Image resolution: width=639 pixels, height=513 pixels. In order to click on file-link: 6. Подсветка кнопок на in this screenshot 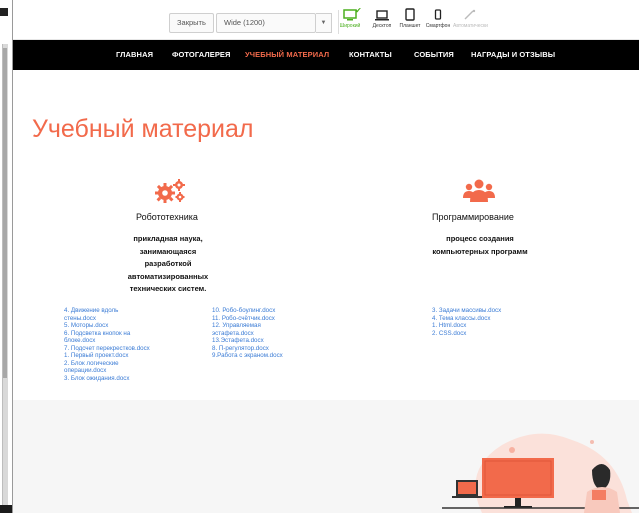, I will do `click(129, 334)`.